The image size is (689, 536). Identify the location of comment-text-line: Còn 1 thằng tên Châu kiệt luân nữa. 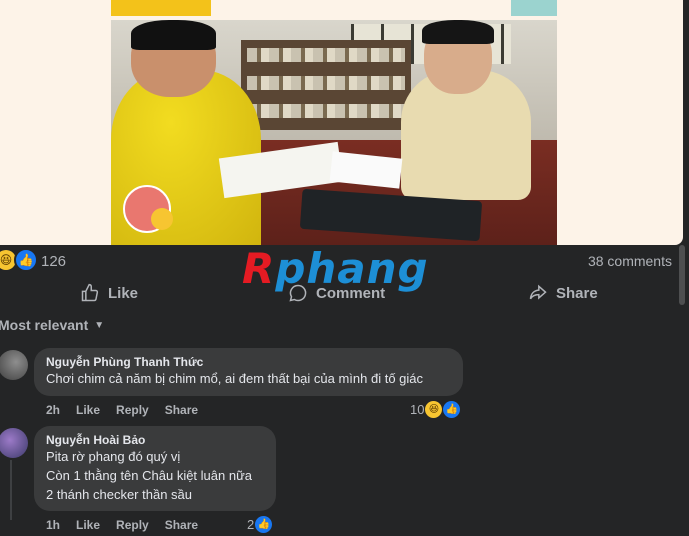
(149, 475).